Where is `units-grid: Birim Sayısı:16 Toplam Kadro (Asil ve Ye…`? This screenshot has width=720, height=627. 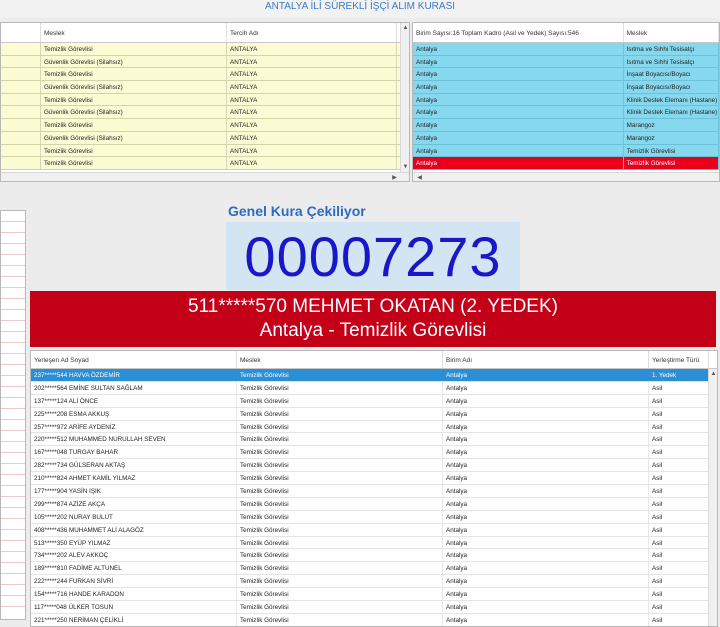 units-grid: Birim Sayısı:16 Toplam Kadro (Asil ve Ye… is located at coordinates (566, 102).